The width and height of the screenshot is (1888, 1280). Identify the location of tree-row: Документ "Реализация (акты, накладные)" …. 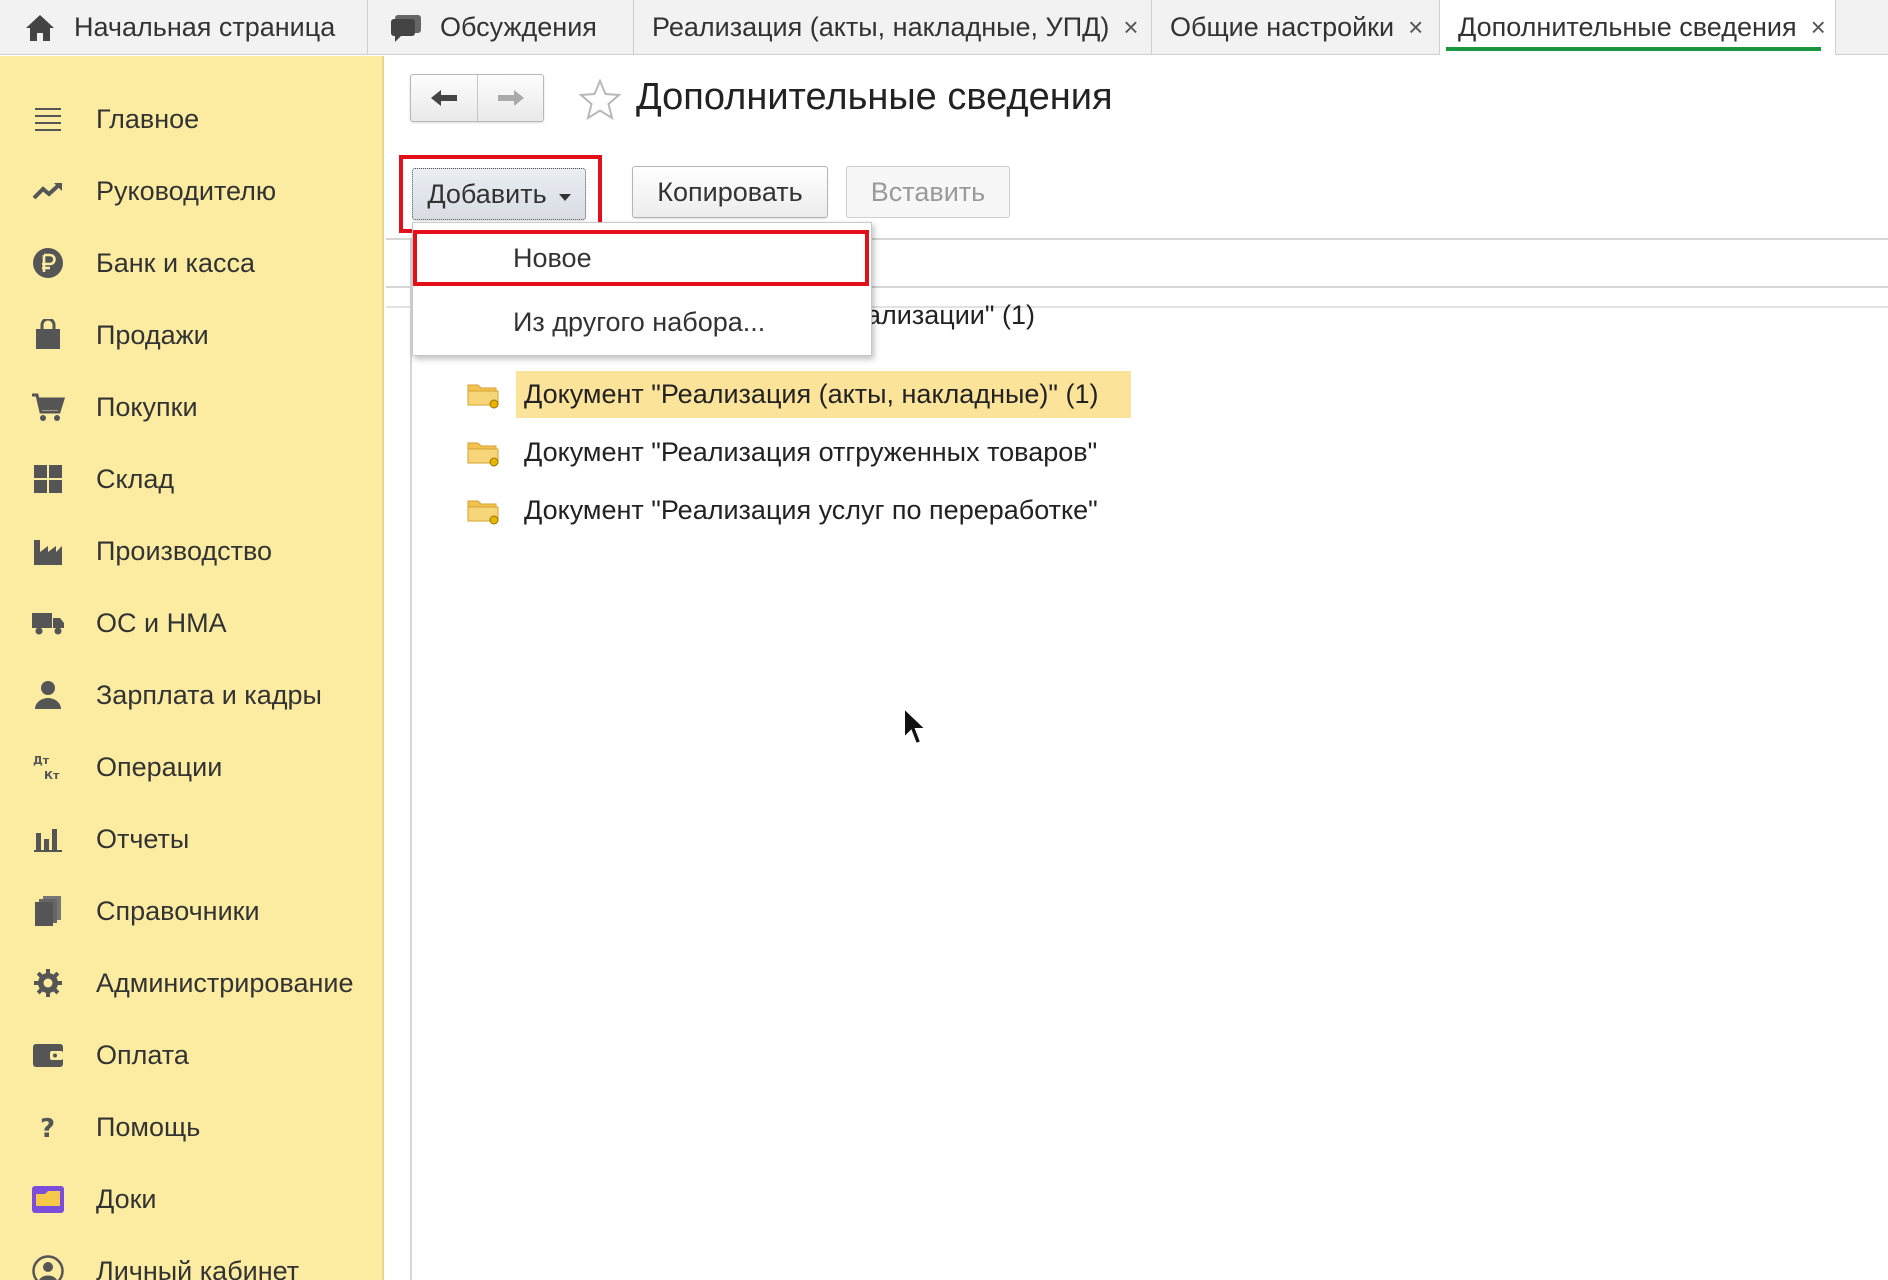
(798, 394).